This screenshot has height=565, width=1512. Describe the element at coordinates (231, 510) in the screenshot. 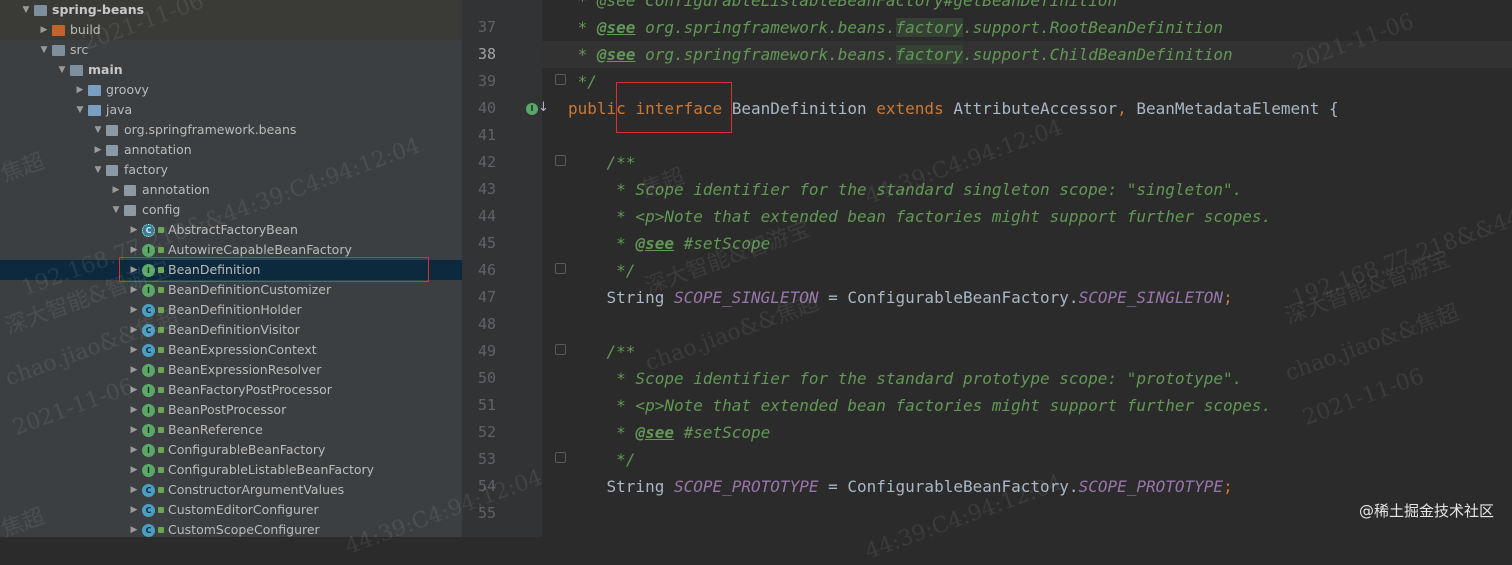

I see `tree-item: ▶ C CustomEditorConfigurer` at that location.